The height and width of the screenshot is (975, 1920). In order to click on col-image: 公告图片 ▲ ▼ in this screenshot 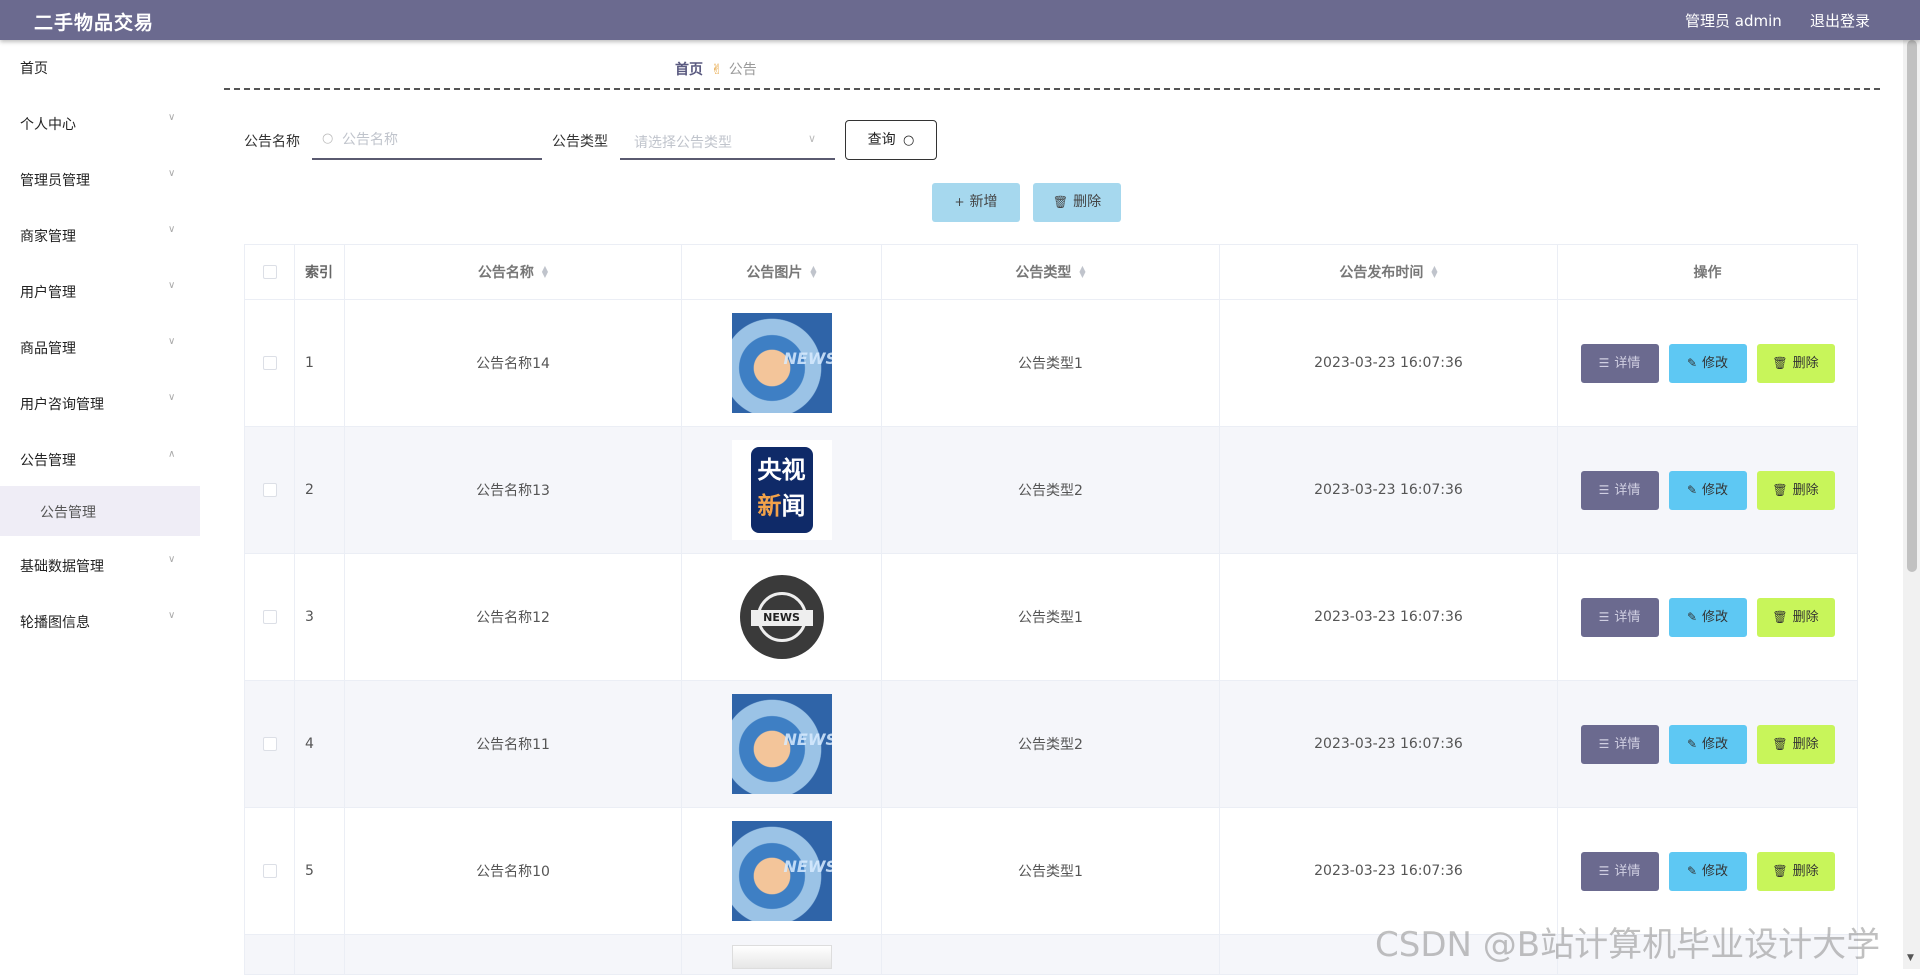, I will do `click(782, 272)`.